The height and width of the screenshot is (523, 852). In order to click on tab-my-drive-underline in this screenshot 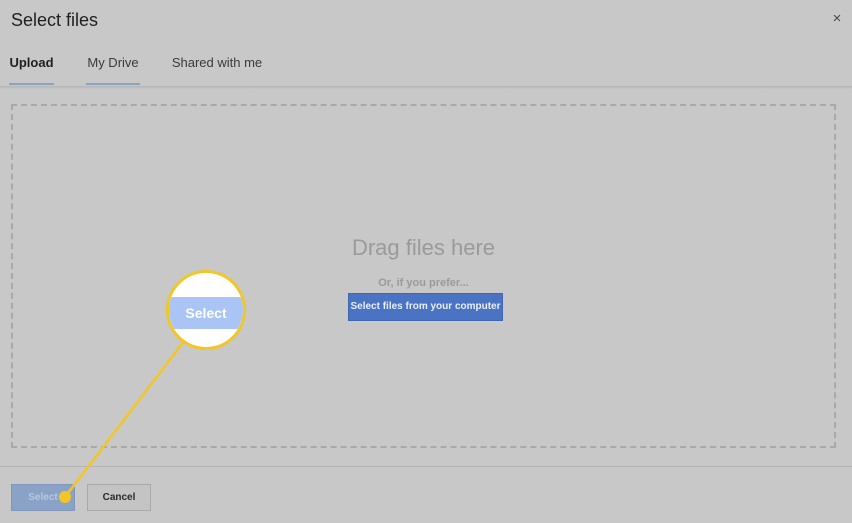, I will do `click(113, 84)`.